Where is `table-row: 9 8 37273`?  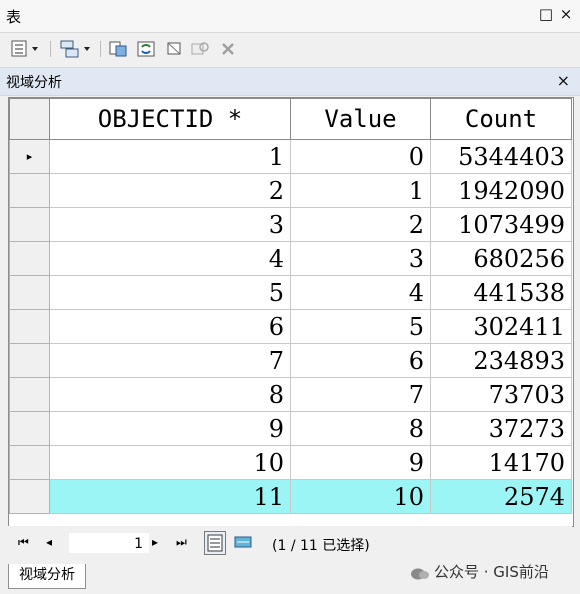
table-row: 9 8 37273 is located at coordinates (290, 428).